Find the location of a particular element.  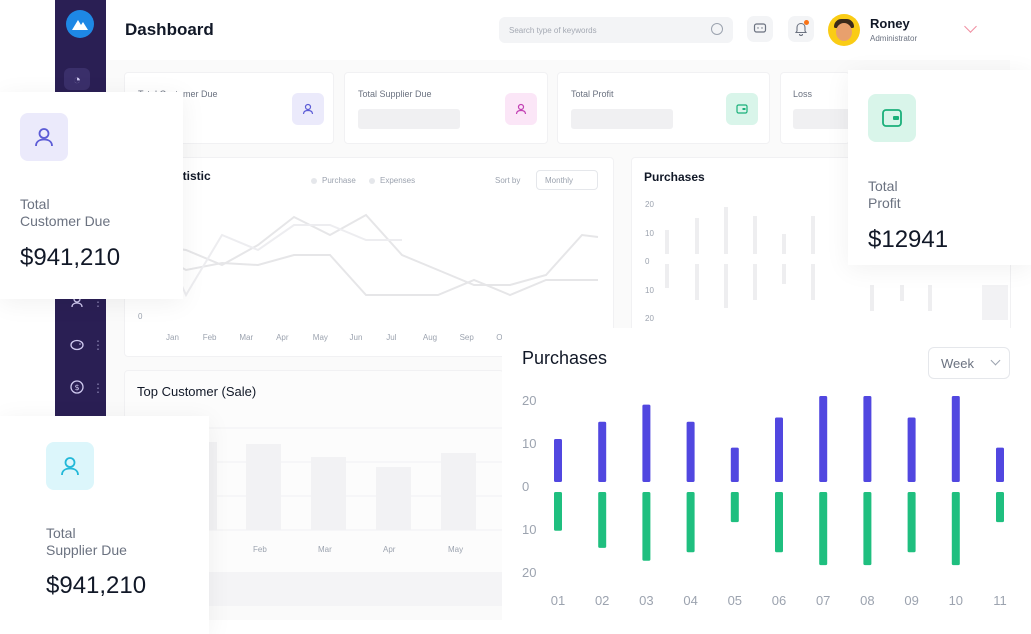

page-title: Dashboard is located at coordinates (169, 29).